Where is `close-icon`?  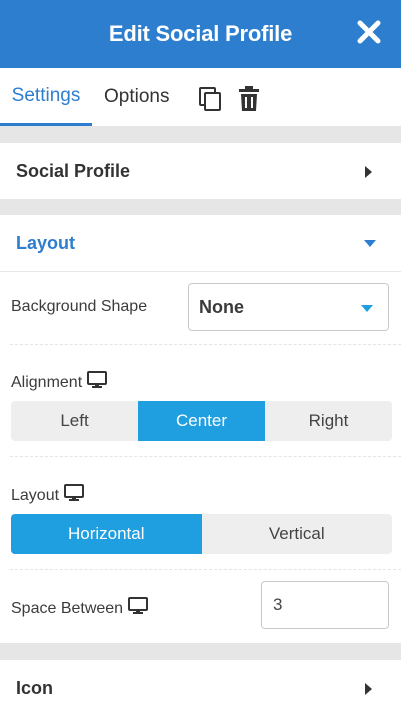 close-icon is located at coordinates (369, 32).